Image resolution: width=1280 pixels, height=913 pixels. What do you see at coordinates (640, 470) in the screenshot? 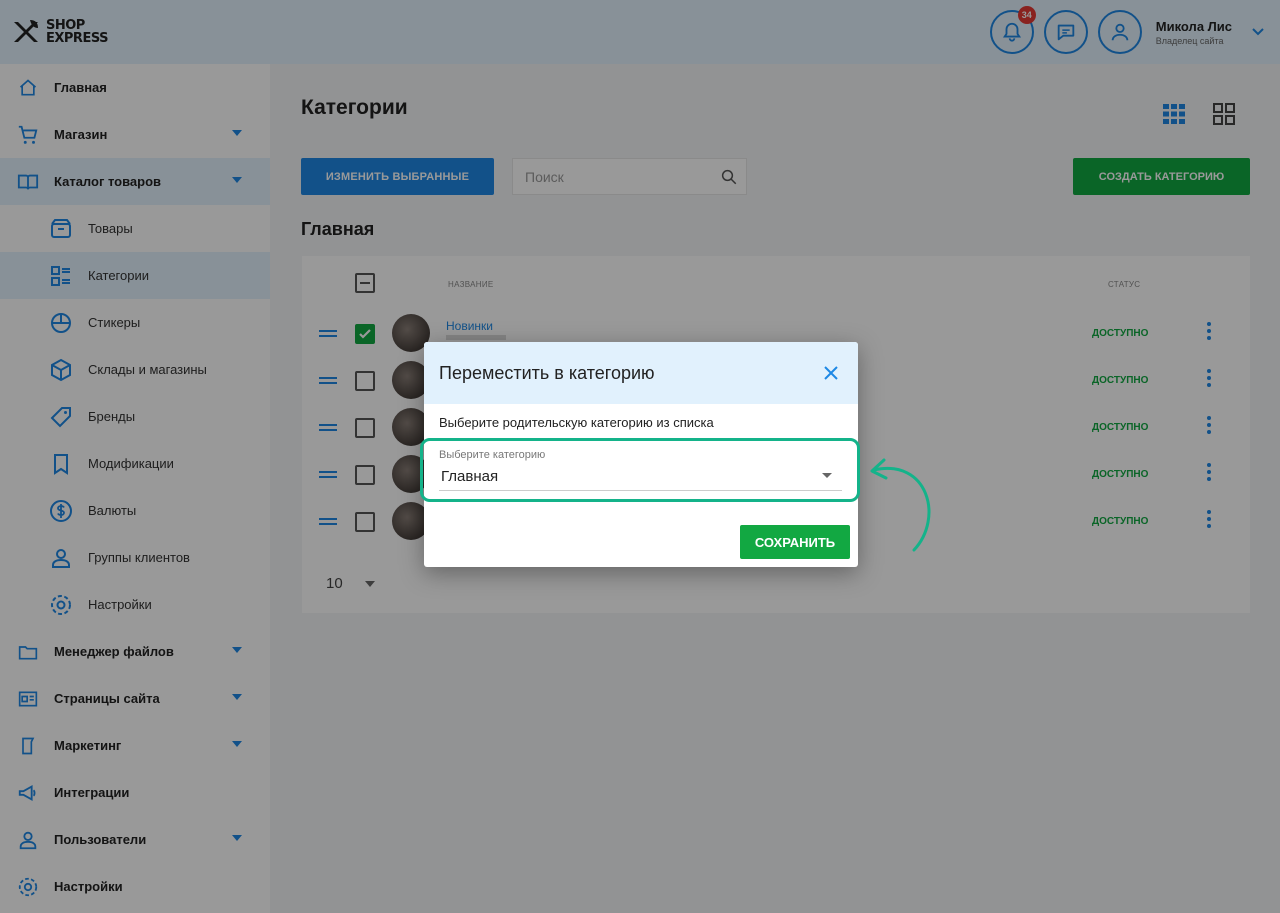
I see `select-highlight-frame` at bounding box center [640, 470].